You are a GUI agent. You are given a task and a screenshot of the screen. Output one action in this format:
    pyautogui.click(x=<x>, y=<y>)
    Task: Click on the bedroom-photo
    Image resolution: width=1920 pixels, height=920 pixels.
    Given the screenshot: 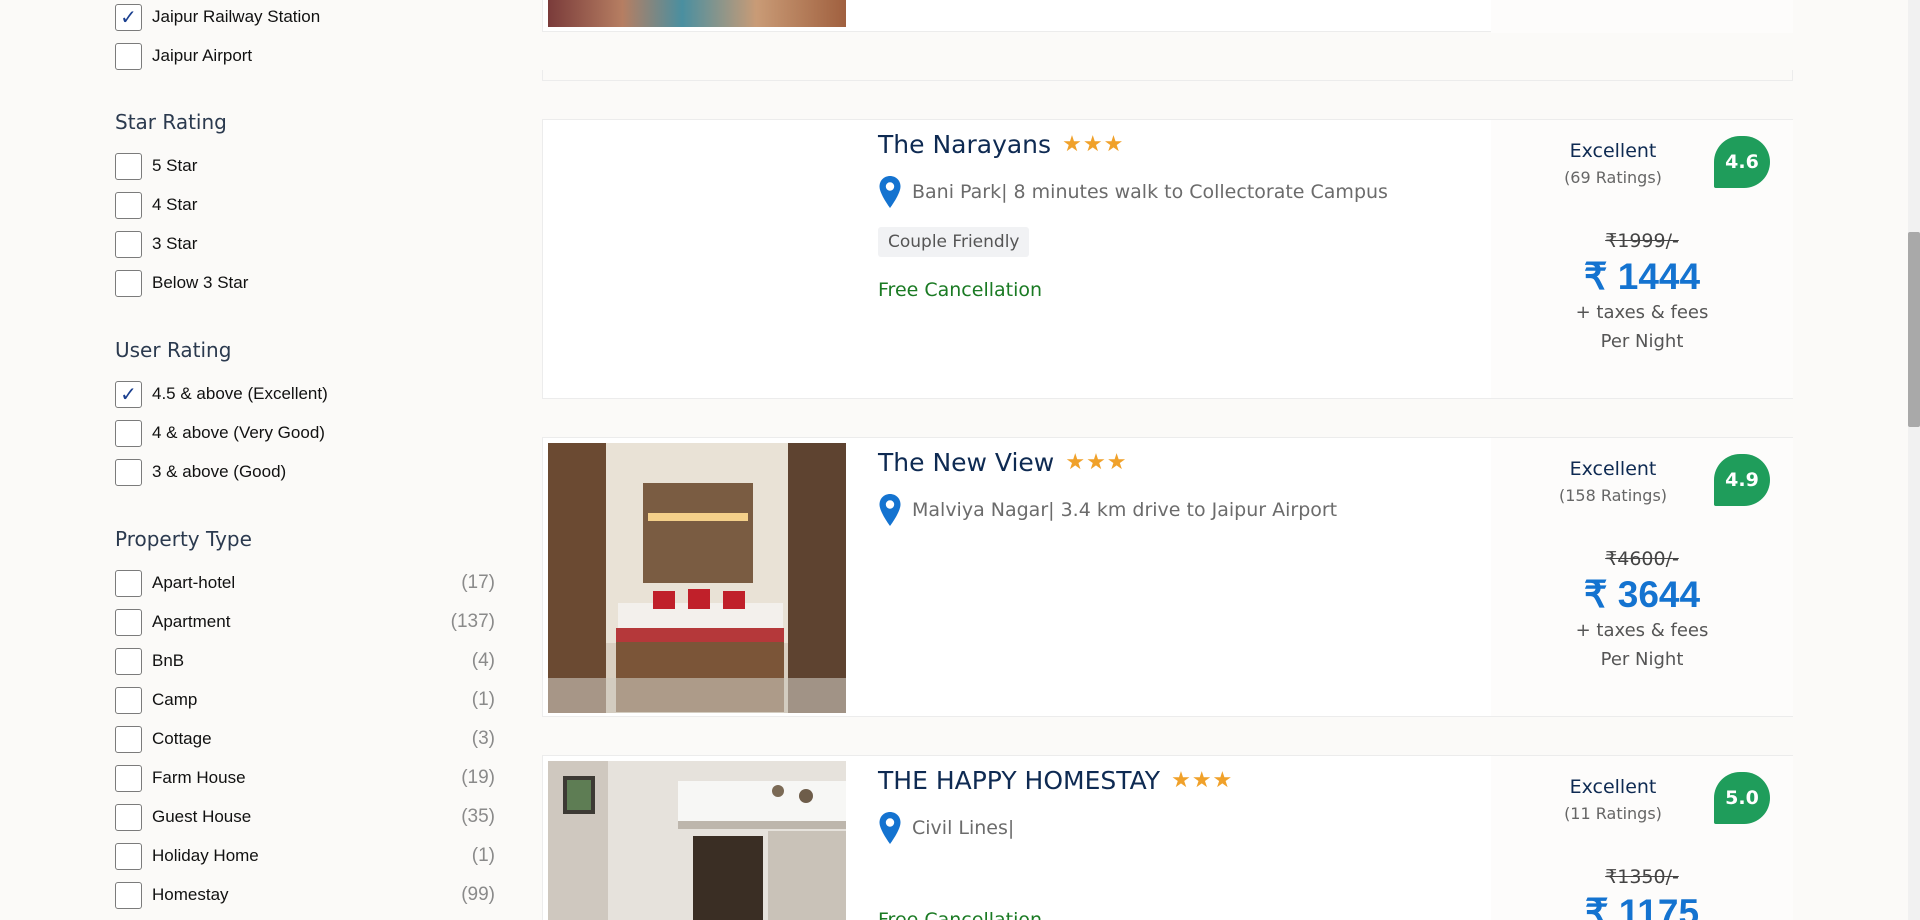 What is the action you would take?
    pyautogui.click(x=697, y=578)
    